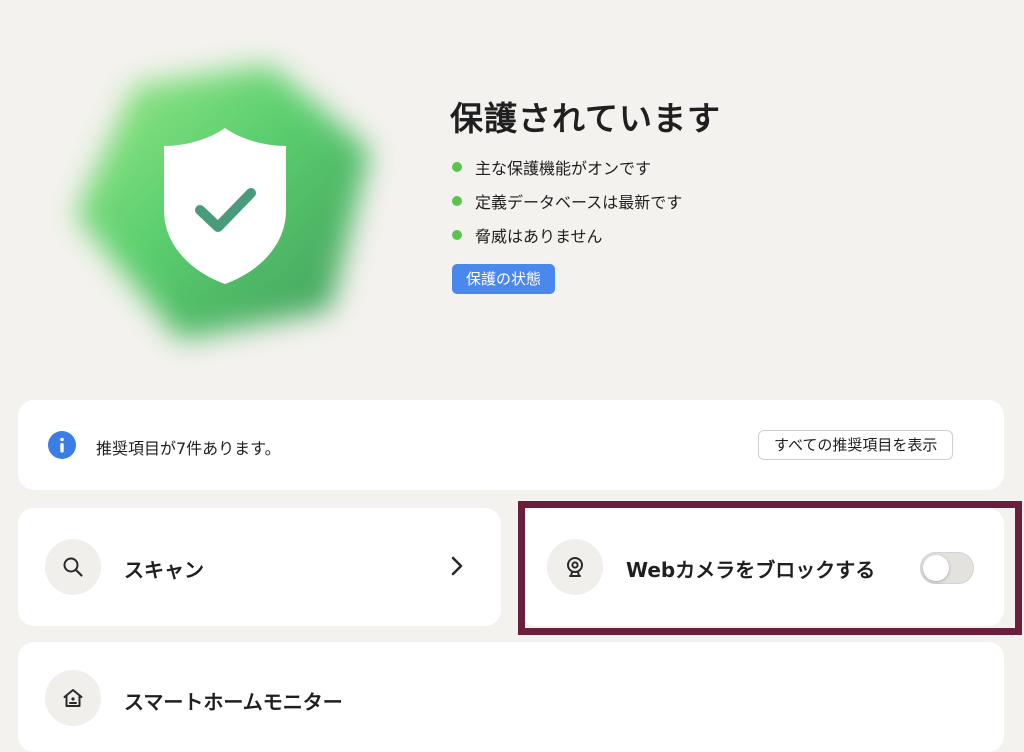 Image resolution: width=1024 pixels, height=752 pixels. What do you see at coordinates (511, 445) in the screenshot?
I see `recommendations-card: 推奨項目が7件あります。 すべての推奨項目を表示` at bounding box center [511, 445].